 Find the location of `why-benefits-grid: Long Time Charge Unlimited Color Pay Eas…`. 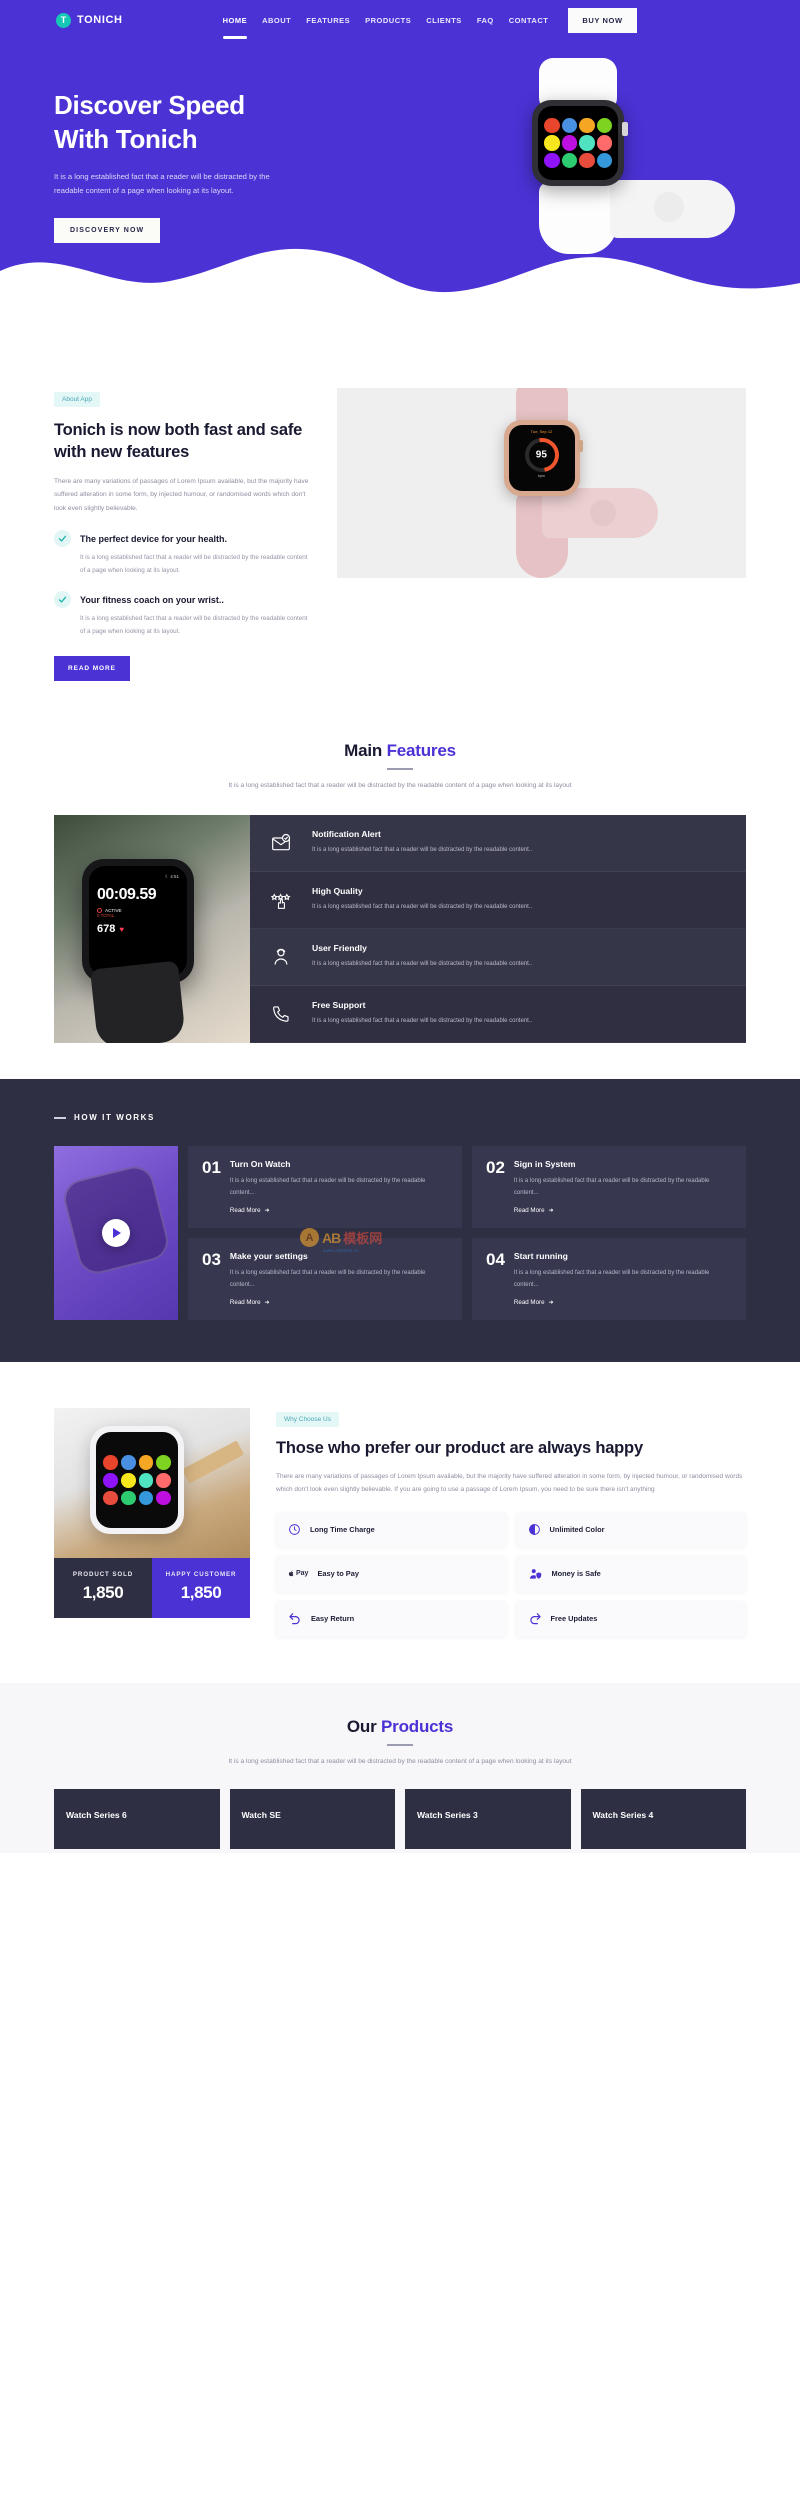

why-benefits-grid: Long Time Charge Unlimited Color Pay Eas… is located at coordinates (511, 1574).